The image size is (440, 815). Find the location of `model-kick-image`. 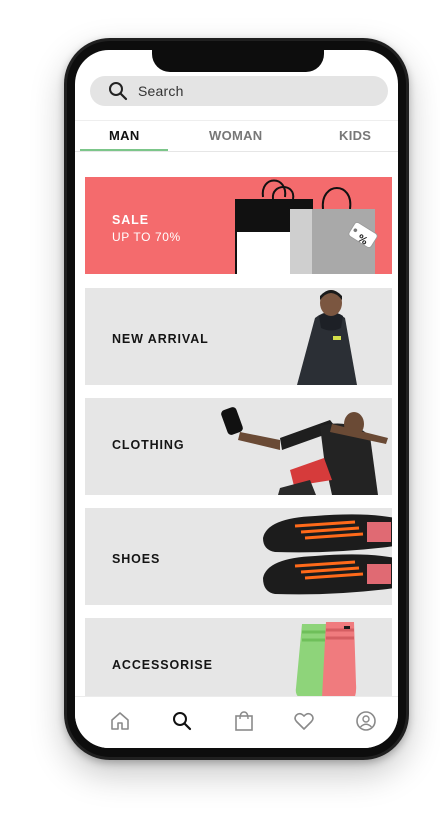

model-kick-image is located at coordinates (304, 451).